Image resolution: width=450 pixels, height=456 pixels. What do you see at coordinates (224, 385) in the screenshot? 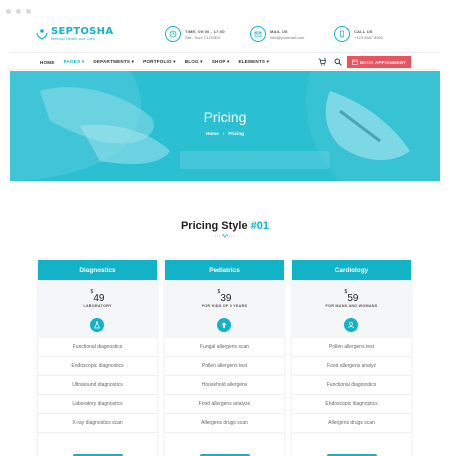
I see `plan-feature: Household allergens` at bounding box center [224, 385].